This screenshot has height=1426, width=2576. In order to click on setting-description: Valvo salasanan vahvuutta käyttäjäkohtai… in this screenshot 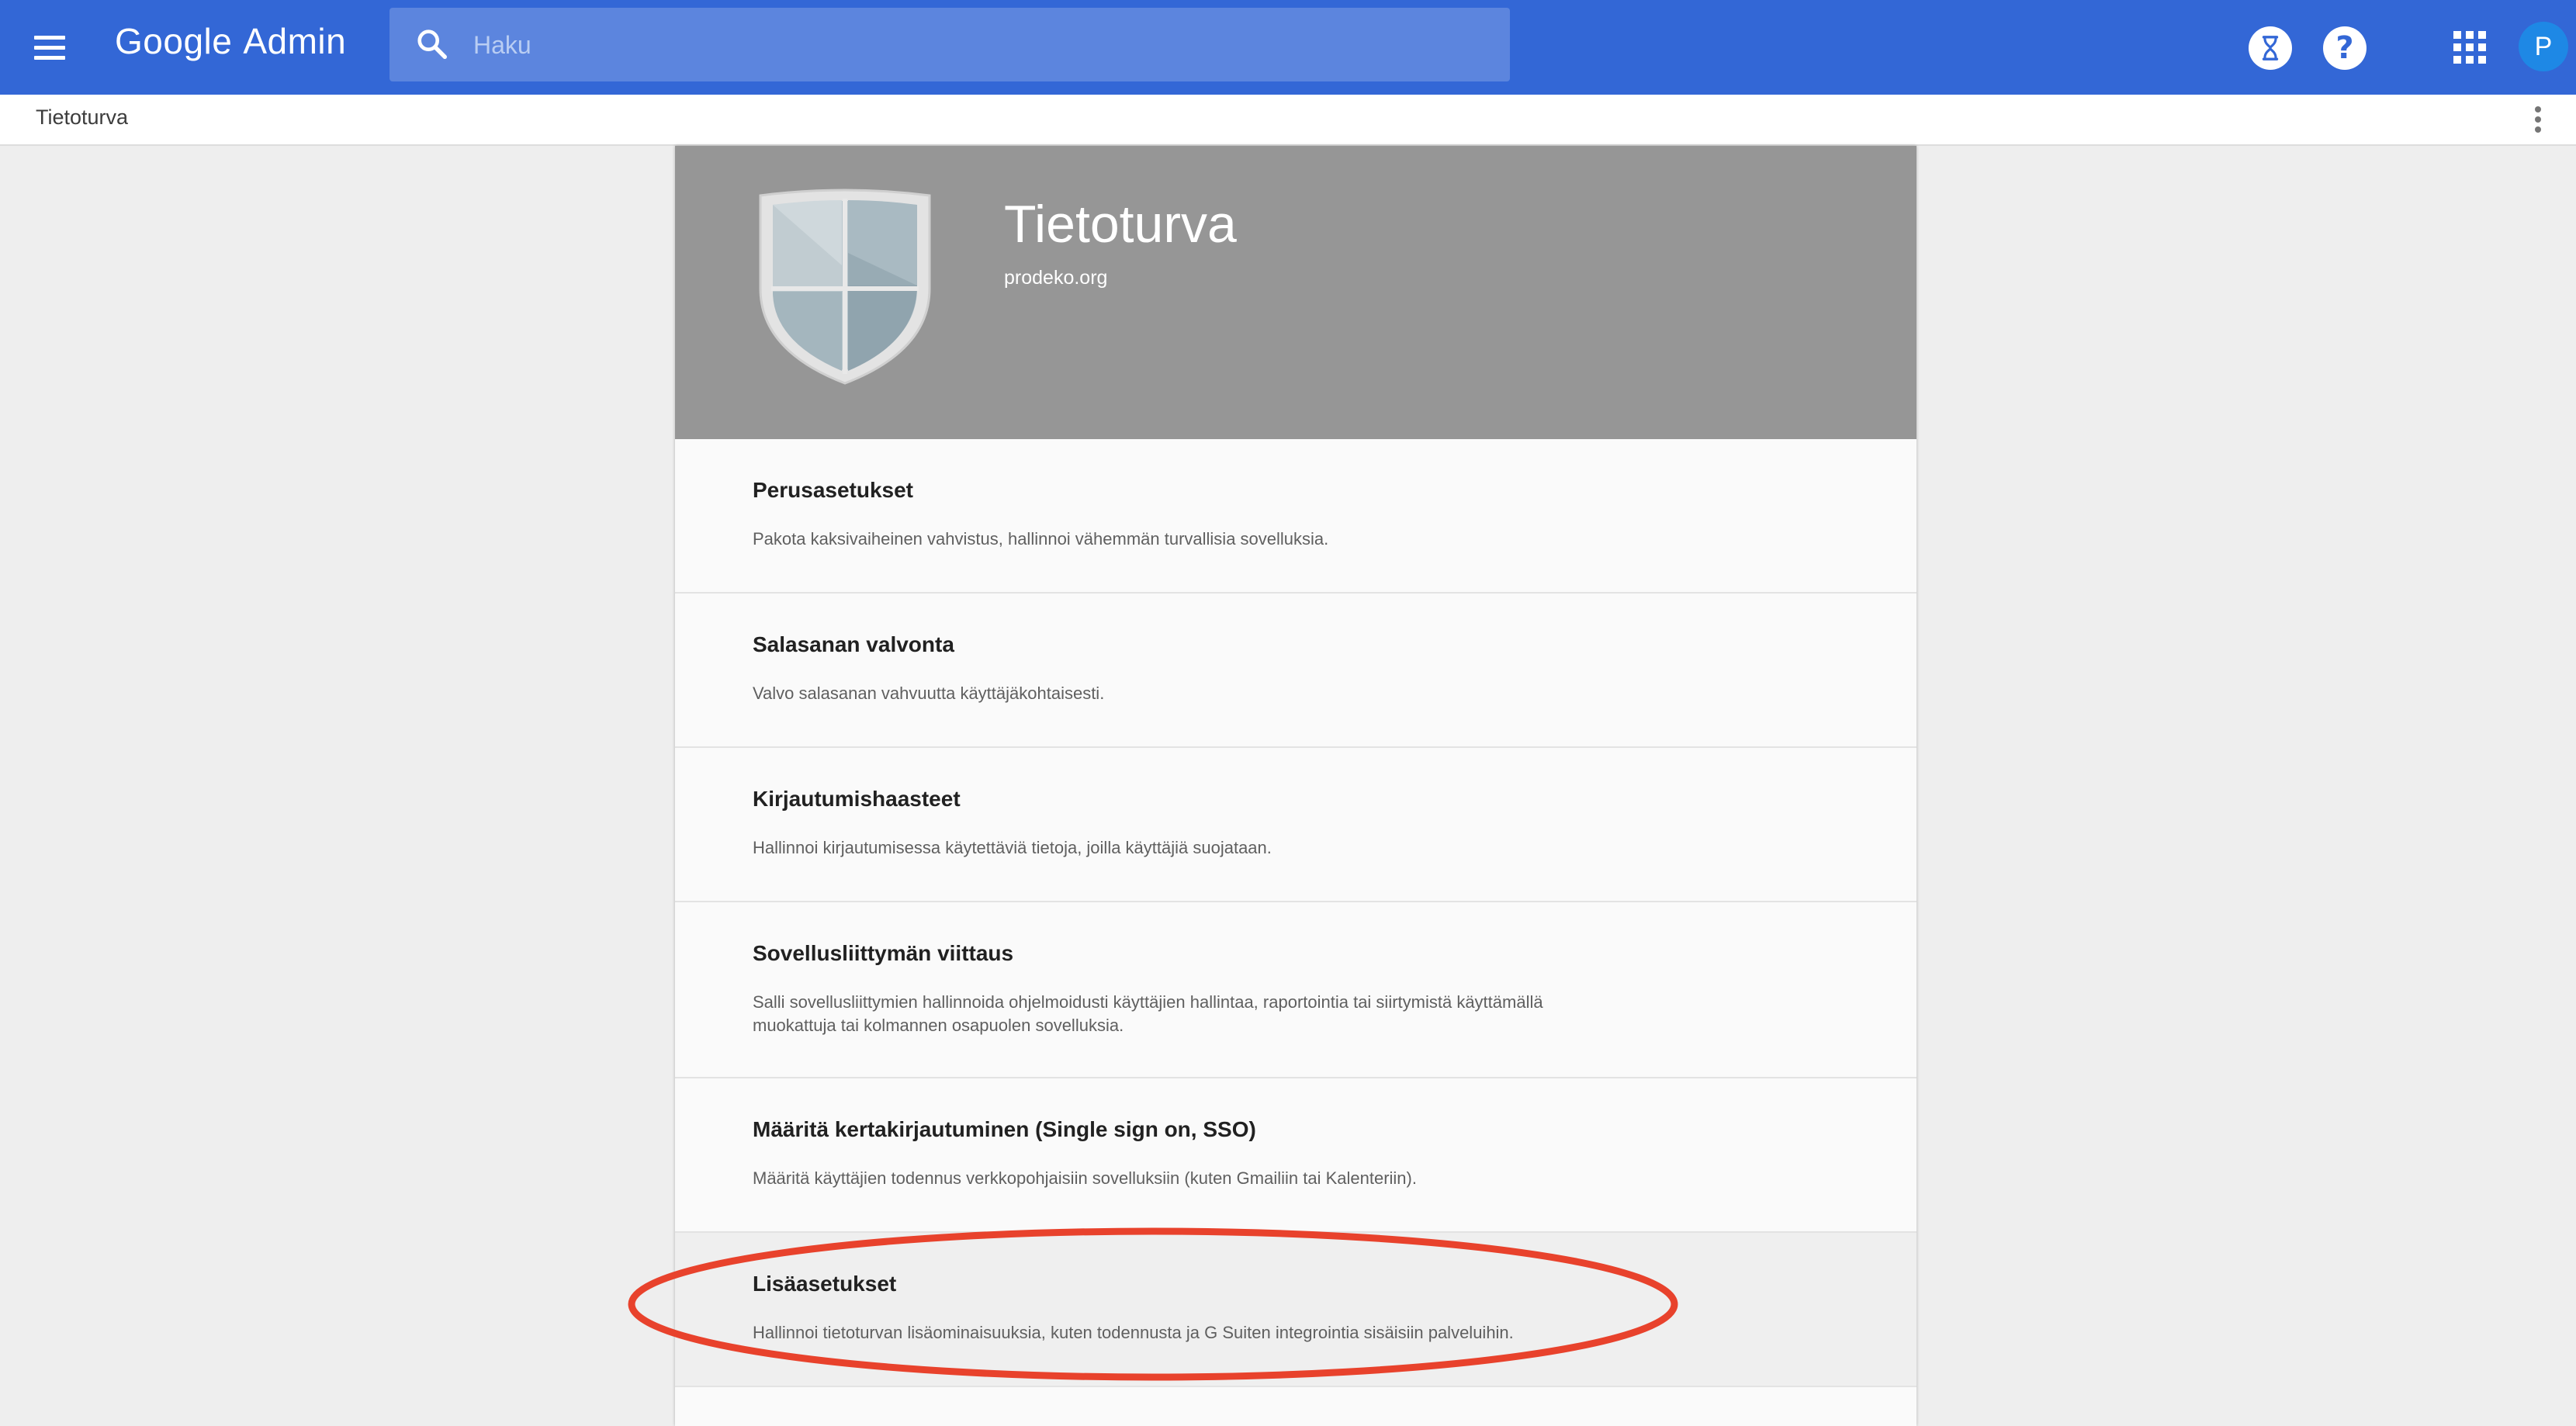, I will do `click(929, 693)`.